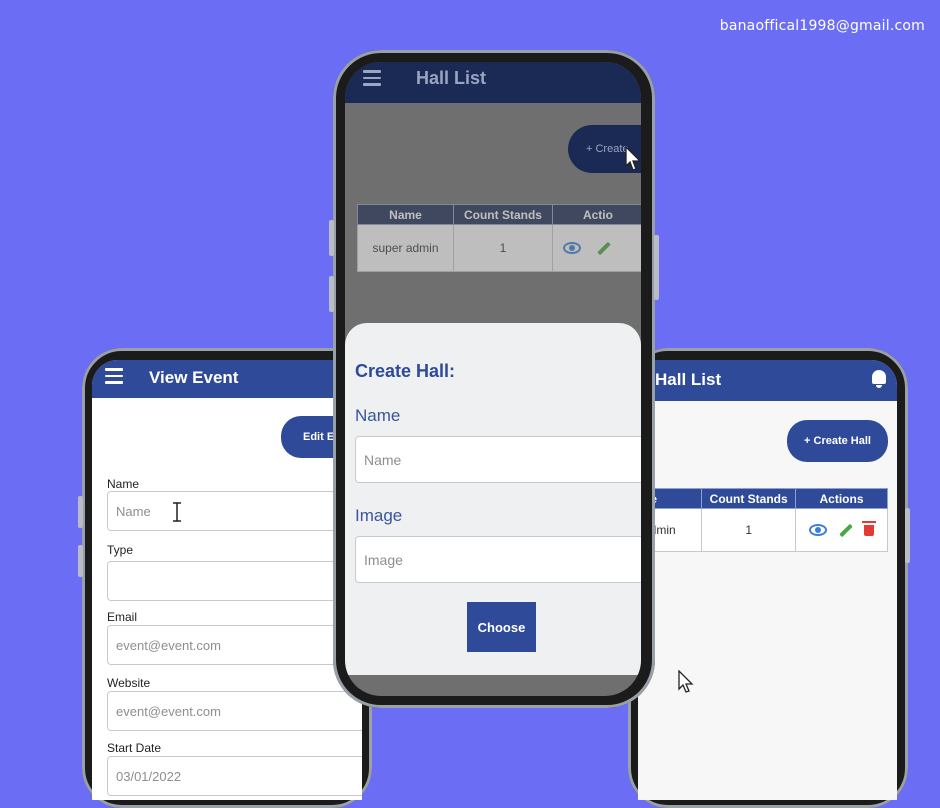 The image size is (940, 808). Describe the element at coordinates (379, 515) in the screenshot. I see `image-label: Image` at that location.